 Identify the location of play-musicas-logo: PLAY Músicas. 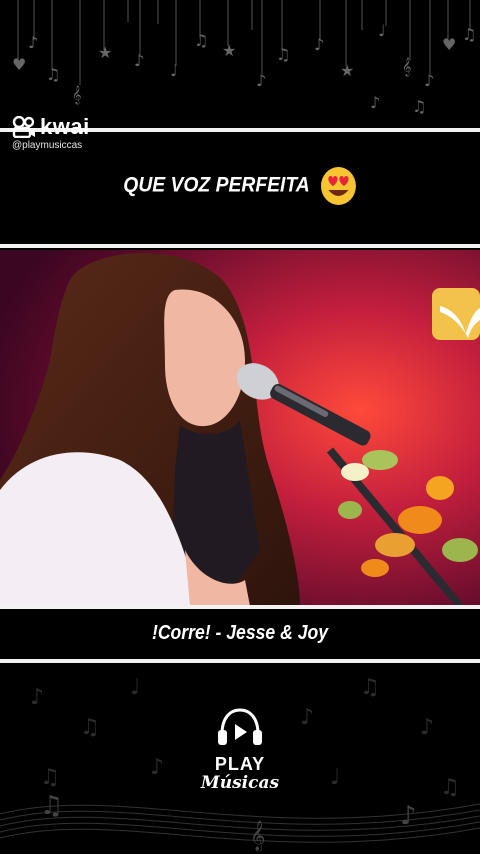
(240, 749).